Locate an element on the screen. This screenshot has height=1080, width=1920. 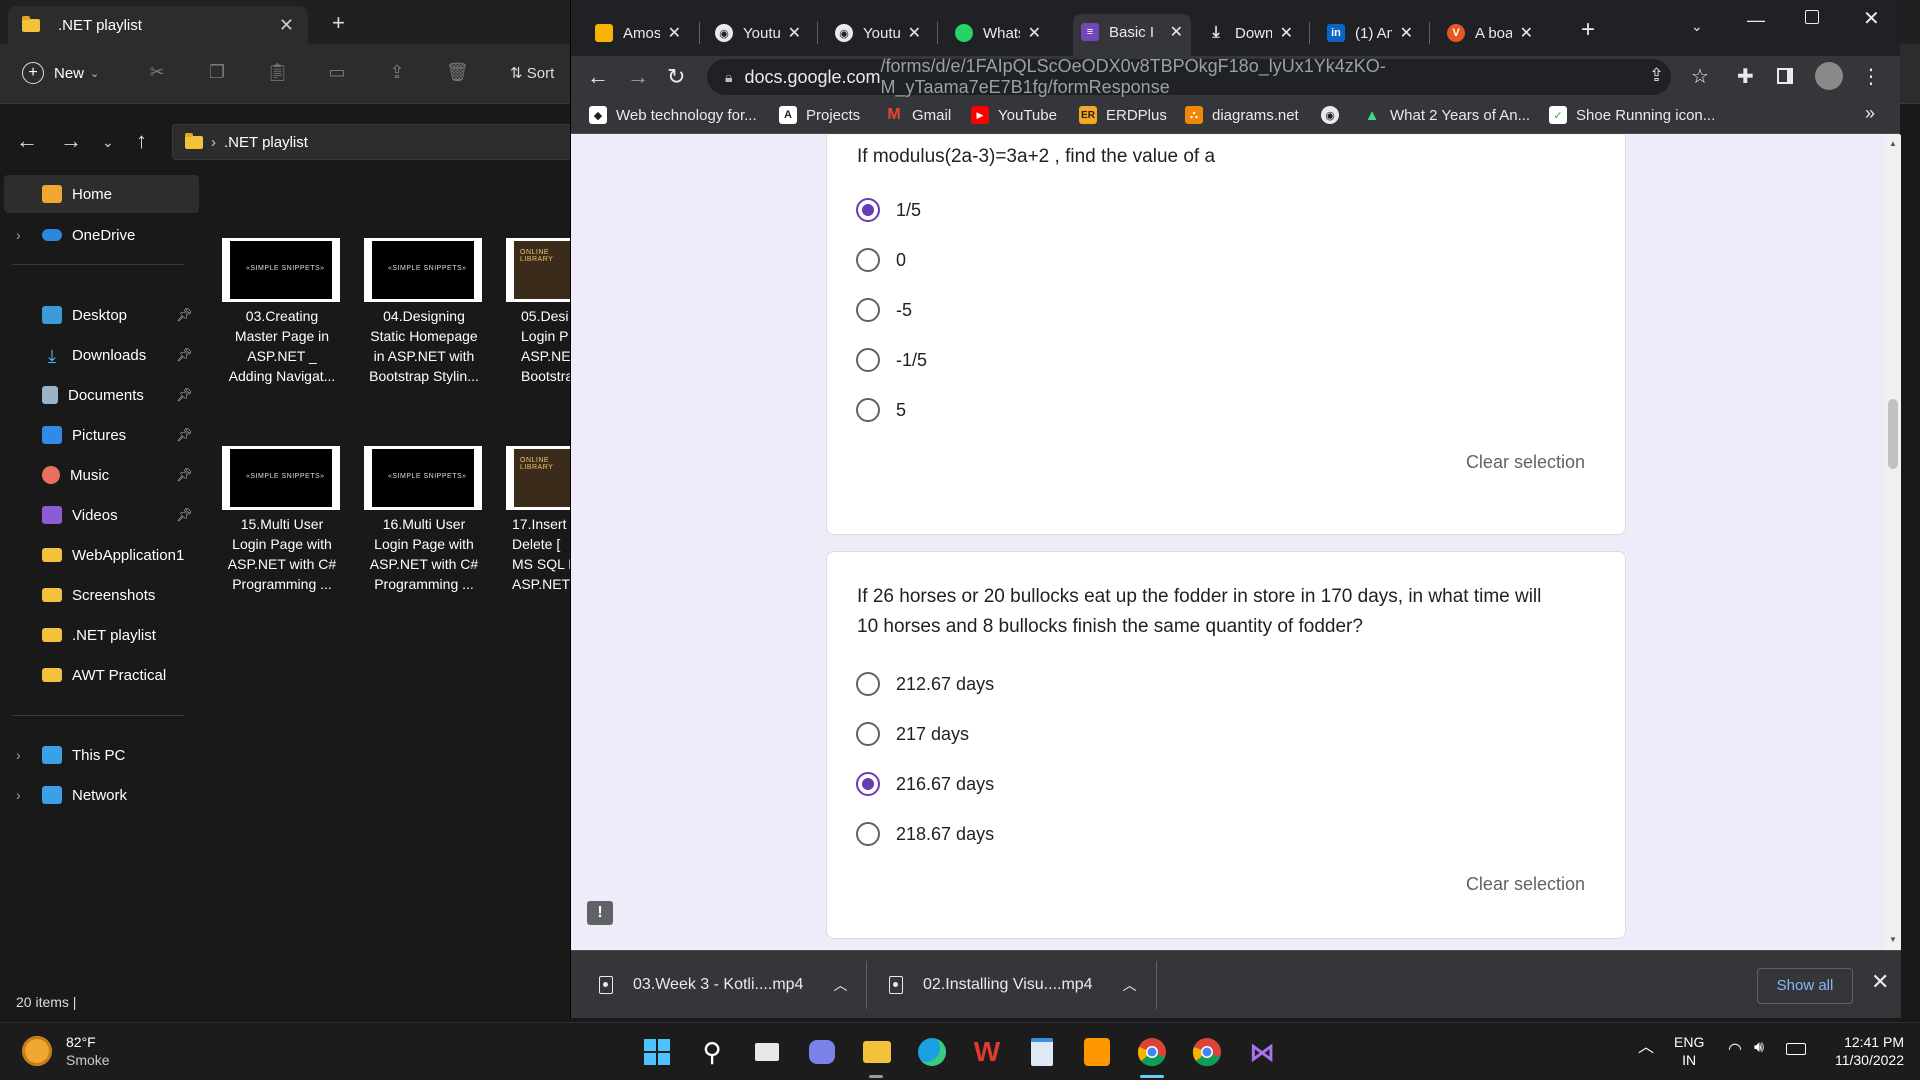
browser-tab: V A boa ✕ is located at coordinates (1490, 33).